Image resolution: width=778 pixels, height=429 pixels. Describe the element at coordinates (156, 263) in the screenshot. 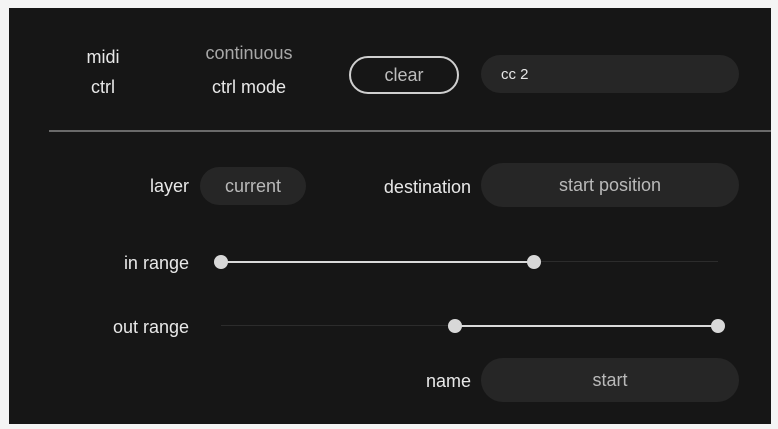

I see `in-range-label: in range` at that location.